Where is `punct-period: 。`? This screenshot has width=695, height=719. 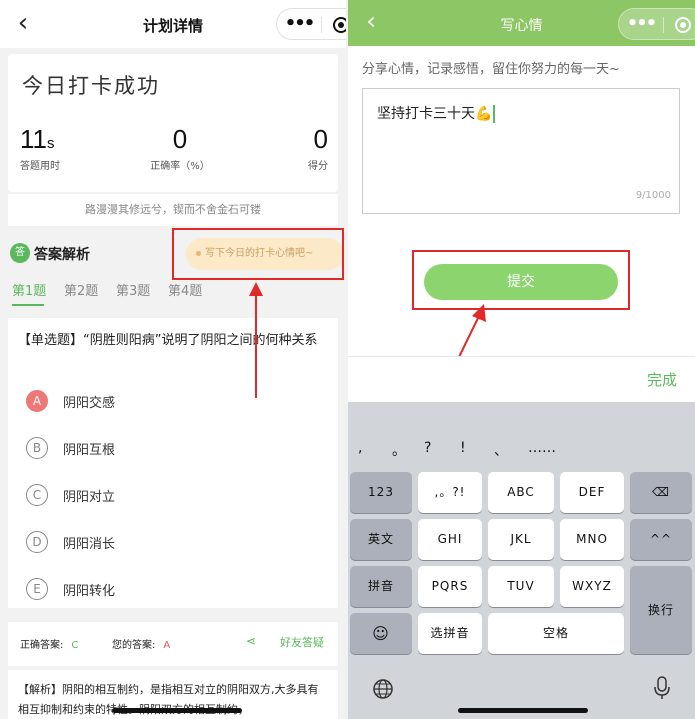
punct-period: 。 is located at coordinates (399, 450).